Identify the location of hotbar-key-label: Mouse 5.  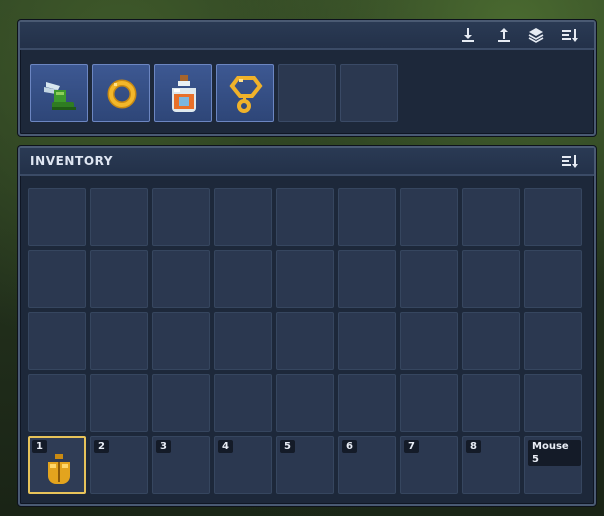
(554, 453).